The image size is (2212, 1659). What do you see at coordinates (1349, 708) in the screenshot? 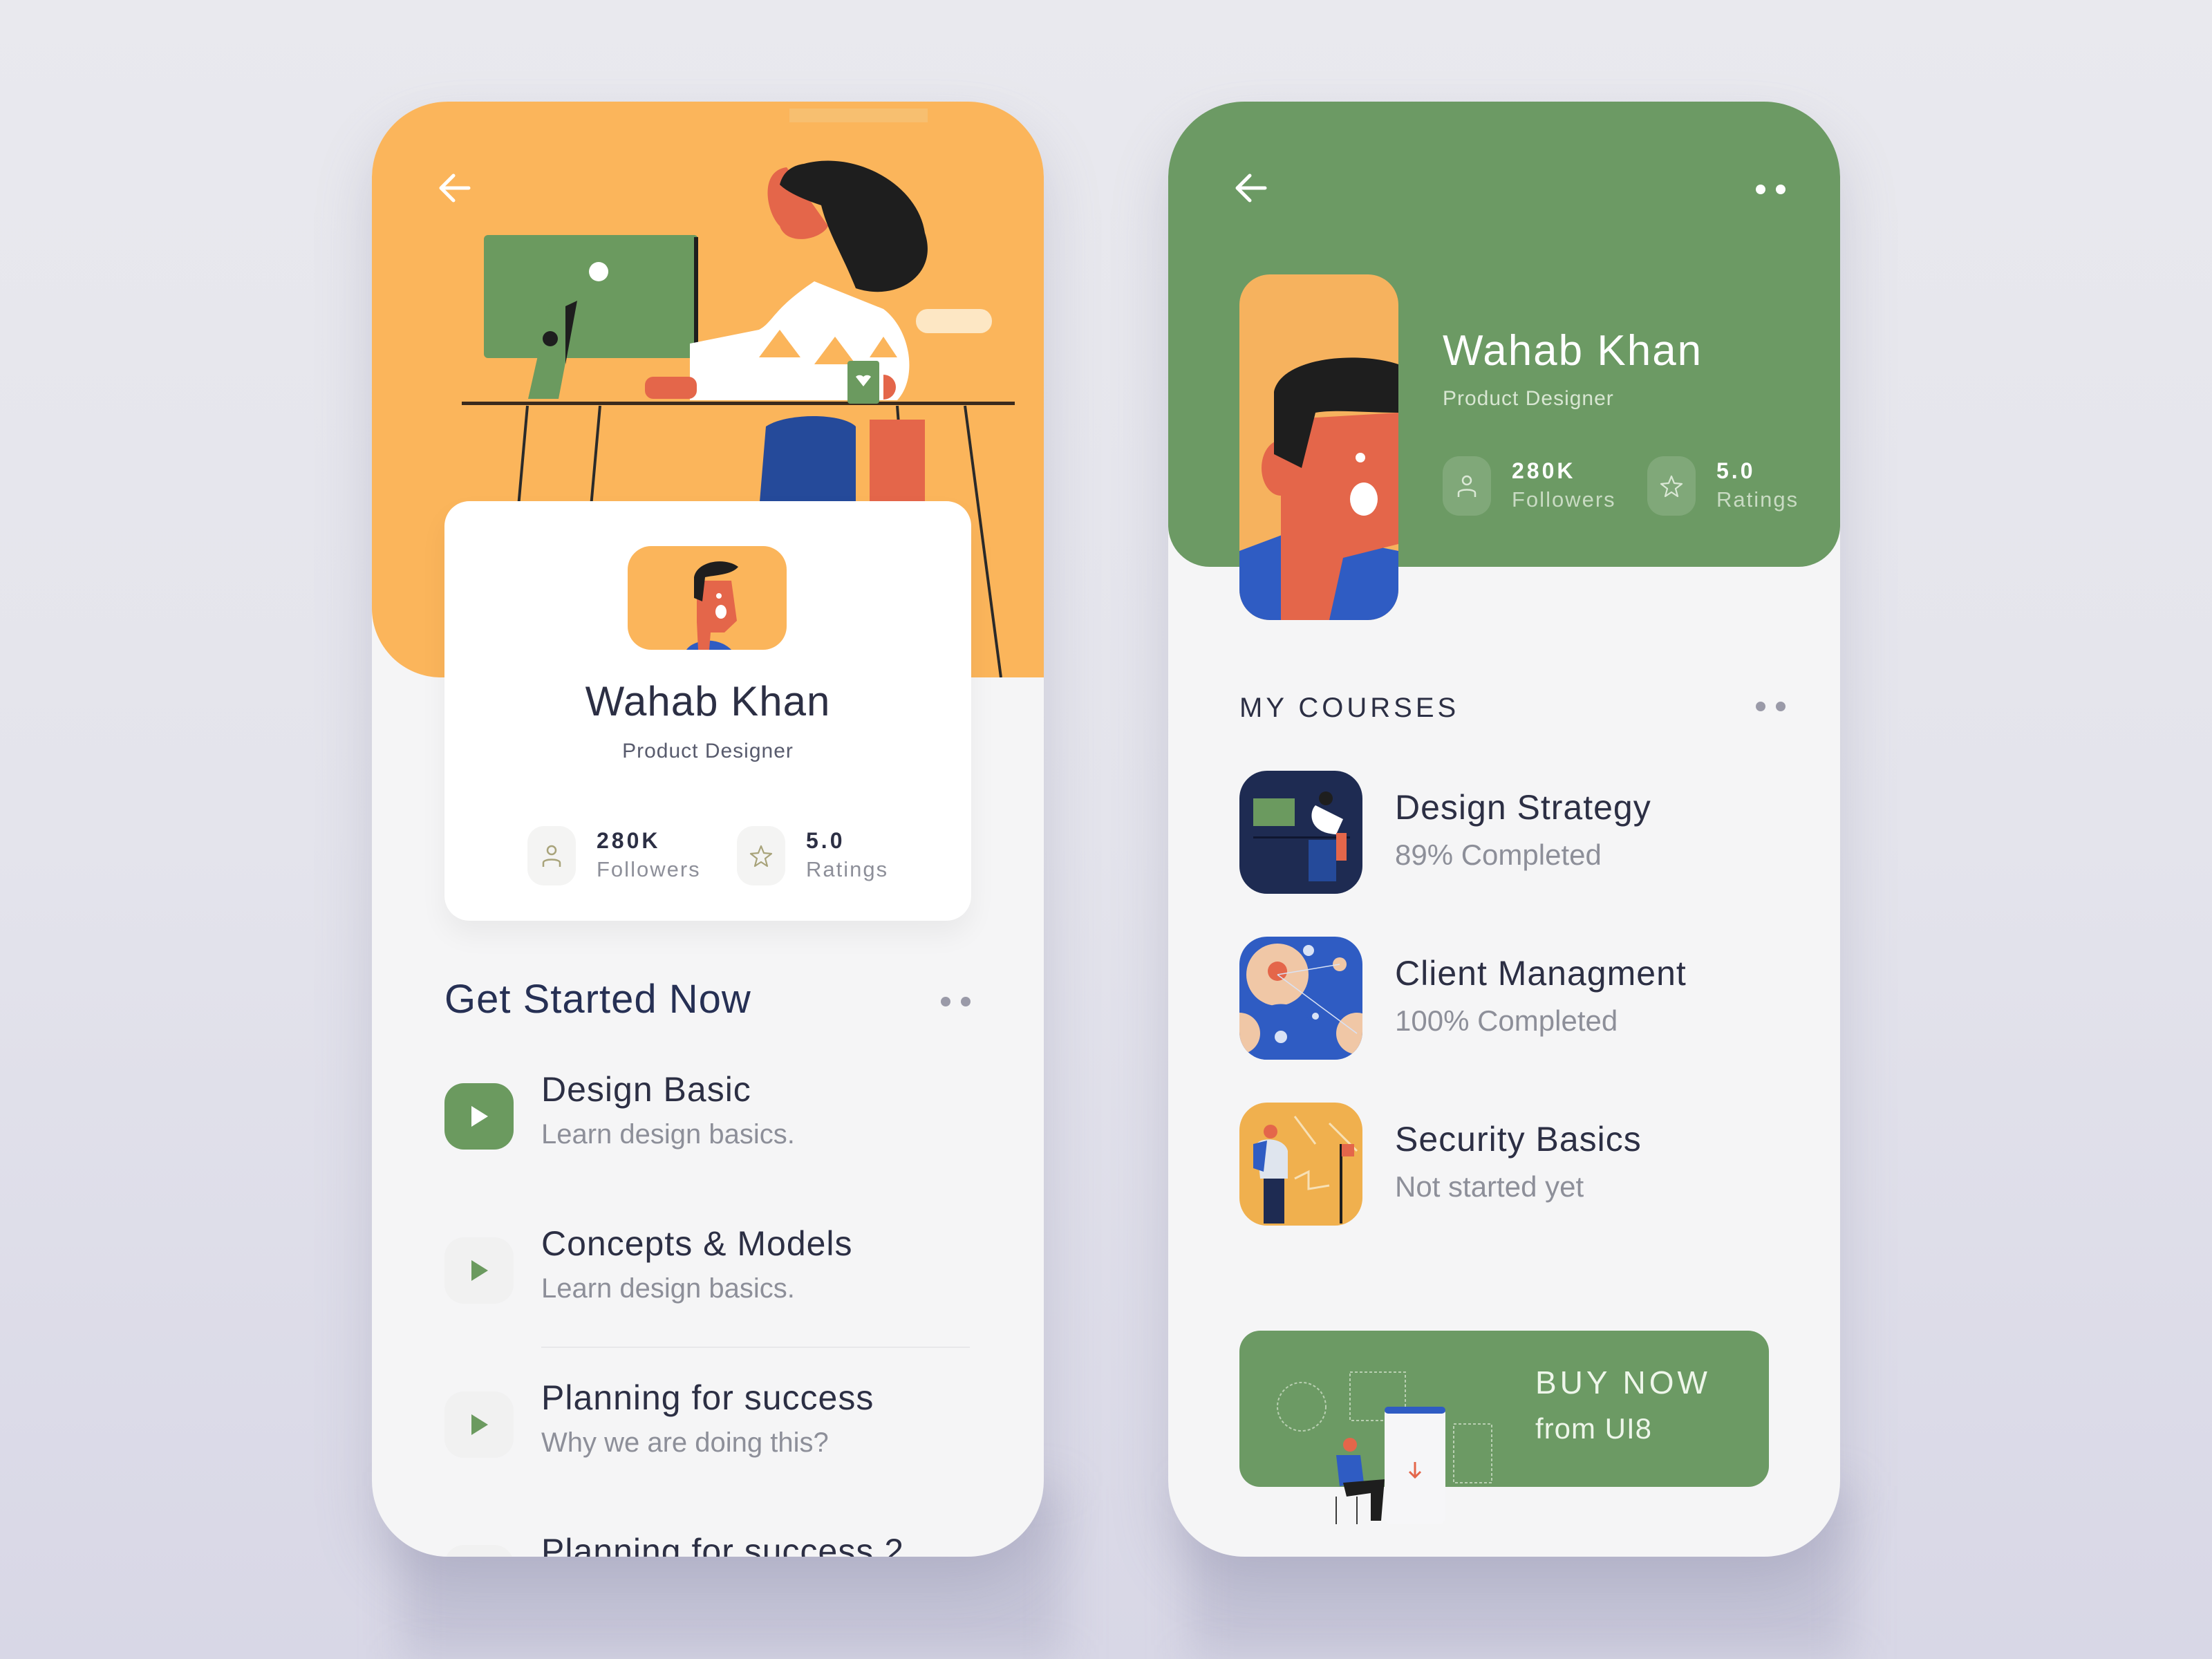
I see `section-title: MY COURSES` at bounding box center [1349, 708].